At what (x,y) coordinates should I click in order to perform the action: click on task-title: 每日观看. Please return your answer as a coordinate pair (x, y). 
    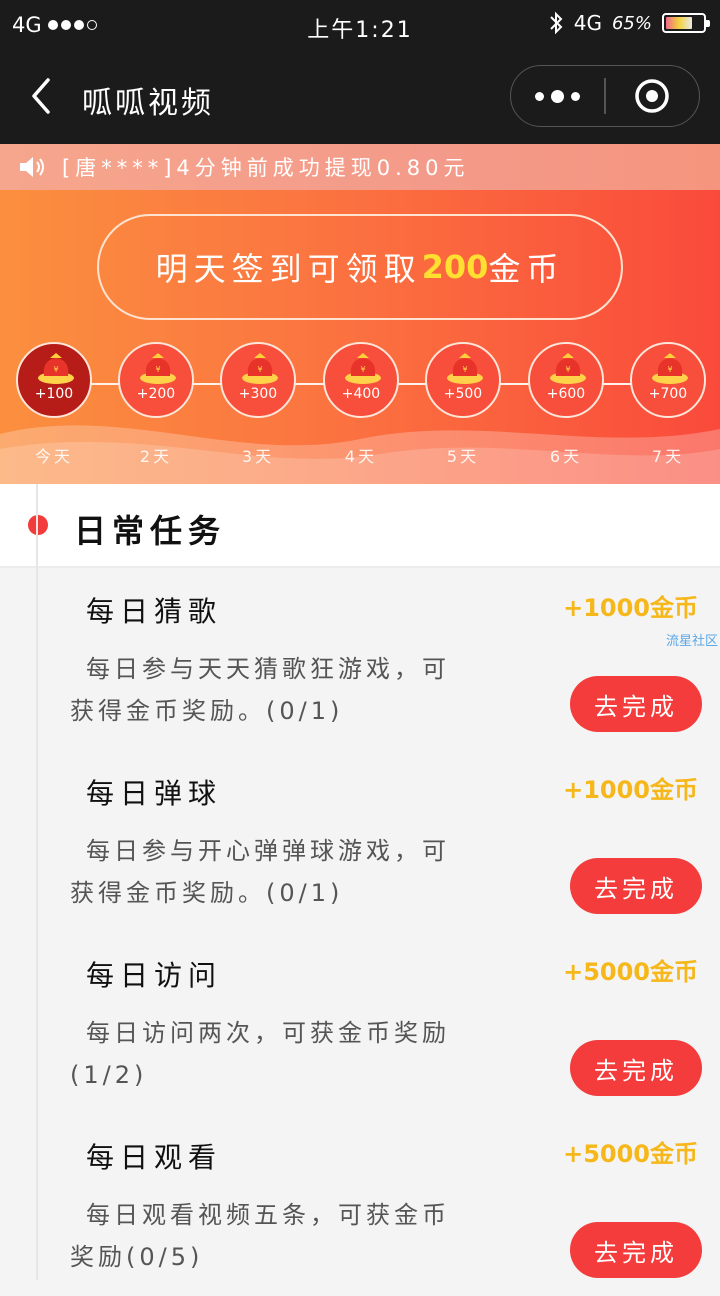
    Looking at the image, I should click on (154, 1157).